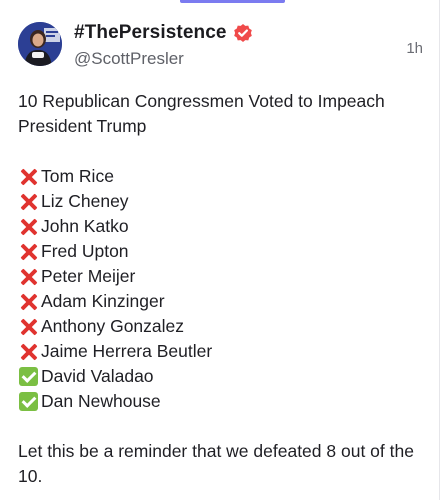  I want to click on post-header: #ThePersistence @ScottPresler 1h, so click(220, 45).